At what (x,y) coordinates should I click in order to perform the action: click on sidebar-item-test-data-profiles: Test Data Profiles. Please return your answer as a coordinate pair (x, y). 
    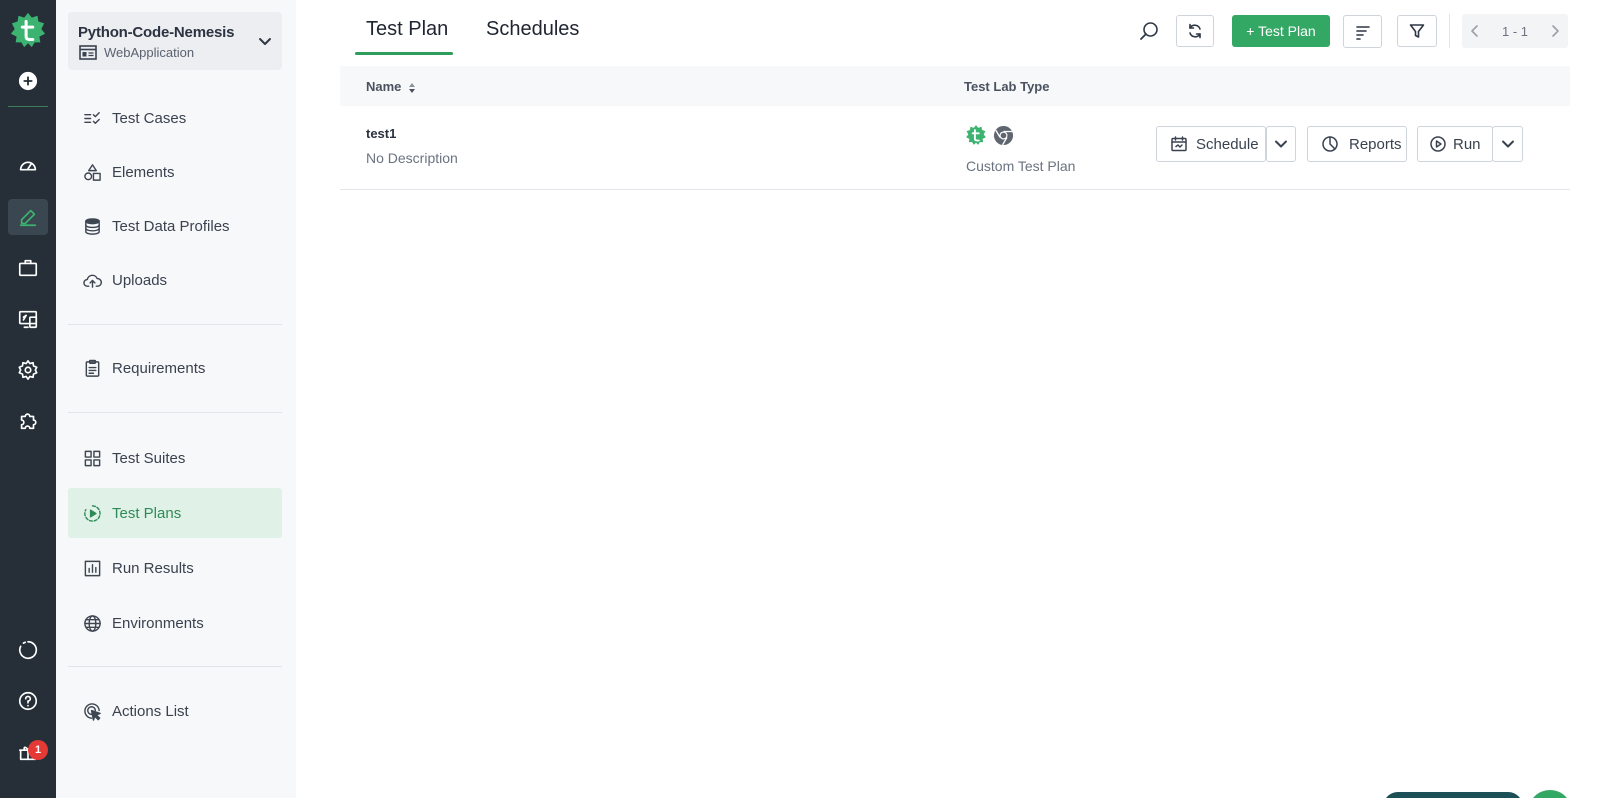
    Looking at the image, I should click on (175, 226).